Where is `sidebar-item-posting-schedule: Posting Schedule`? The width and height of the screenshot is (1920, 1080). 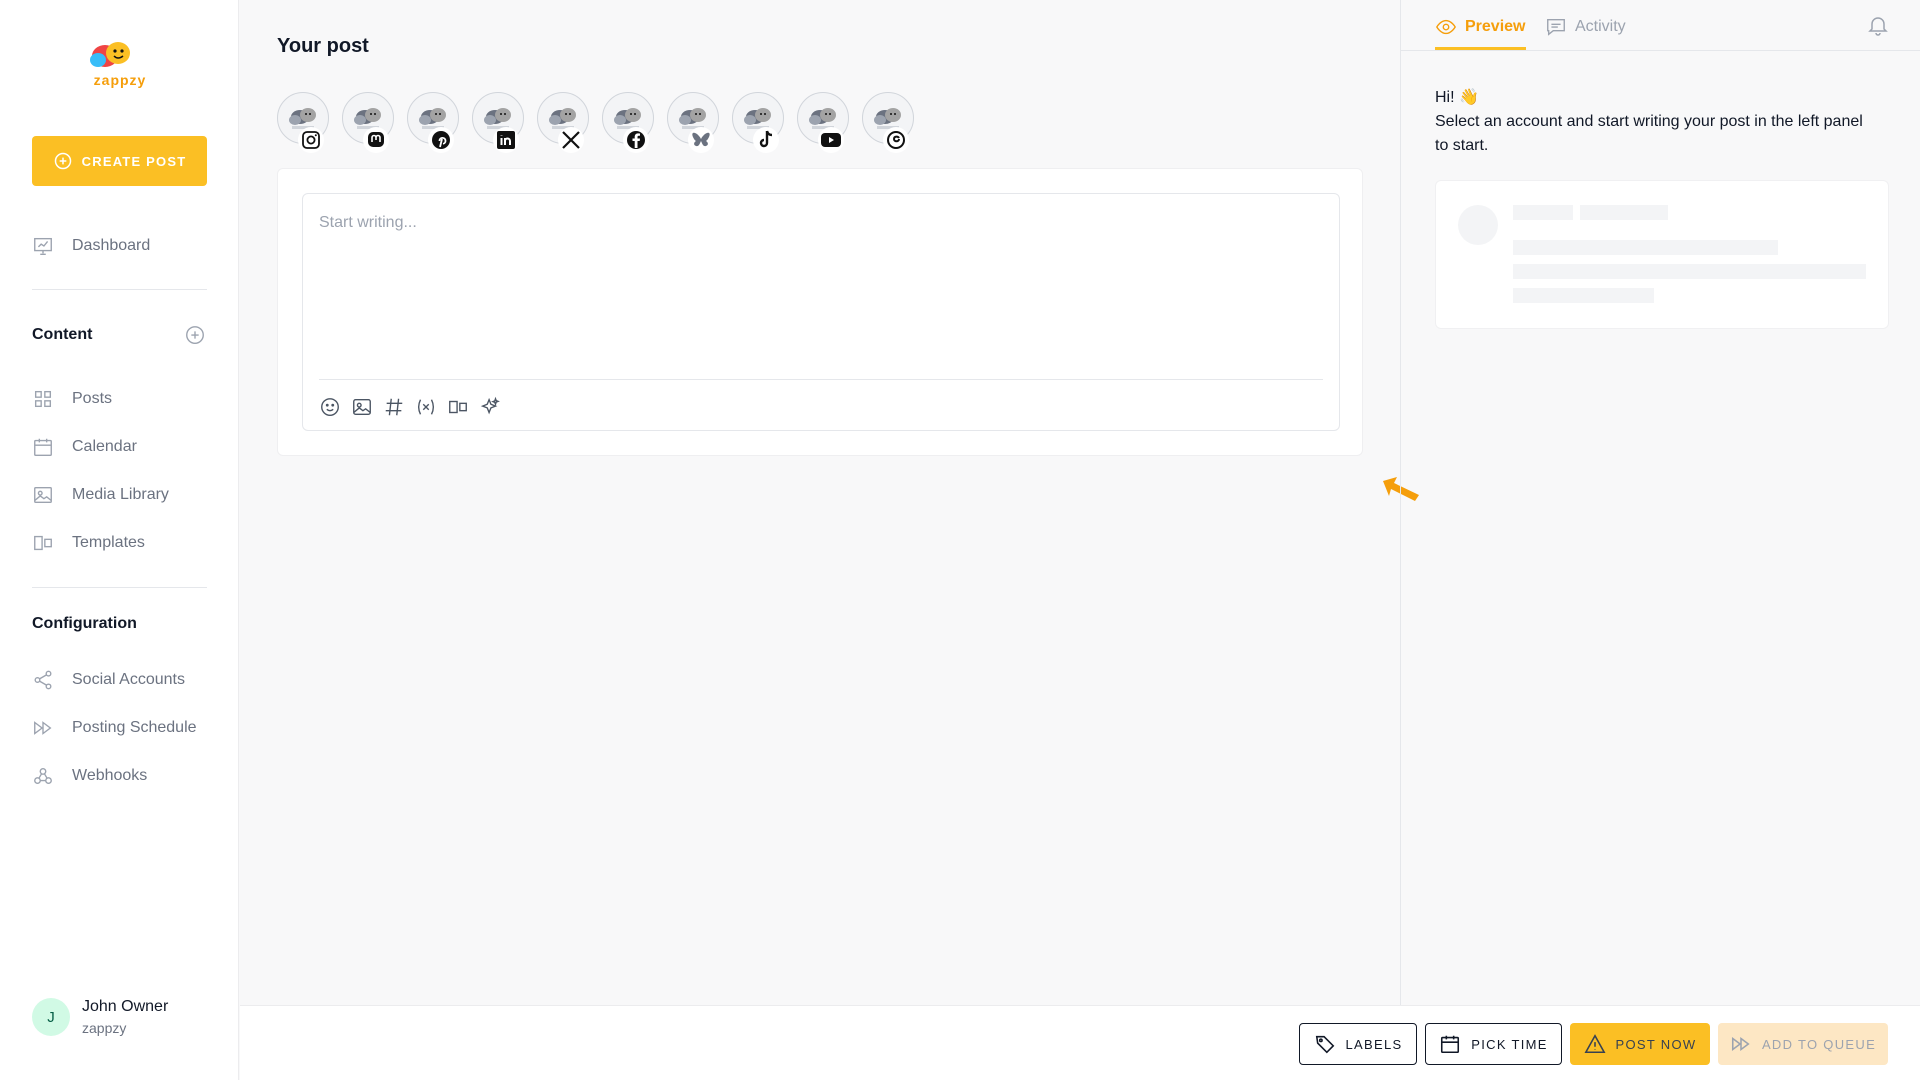
sidebar-item-posting-schedule: Posting Schedule is located at coordinates (119, 728).